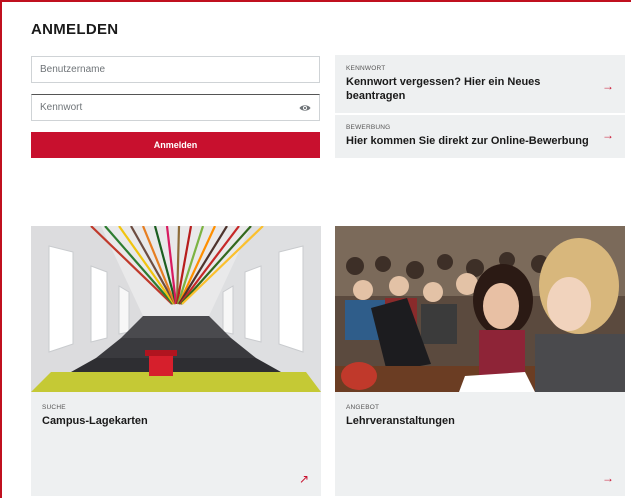 This screenshot has width=631, height=498. Describe the element at coordinates (175, 145) in the screenshot. I see `login-button: Anmelden` at that location.